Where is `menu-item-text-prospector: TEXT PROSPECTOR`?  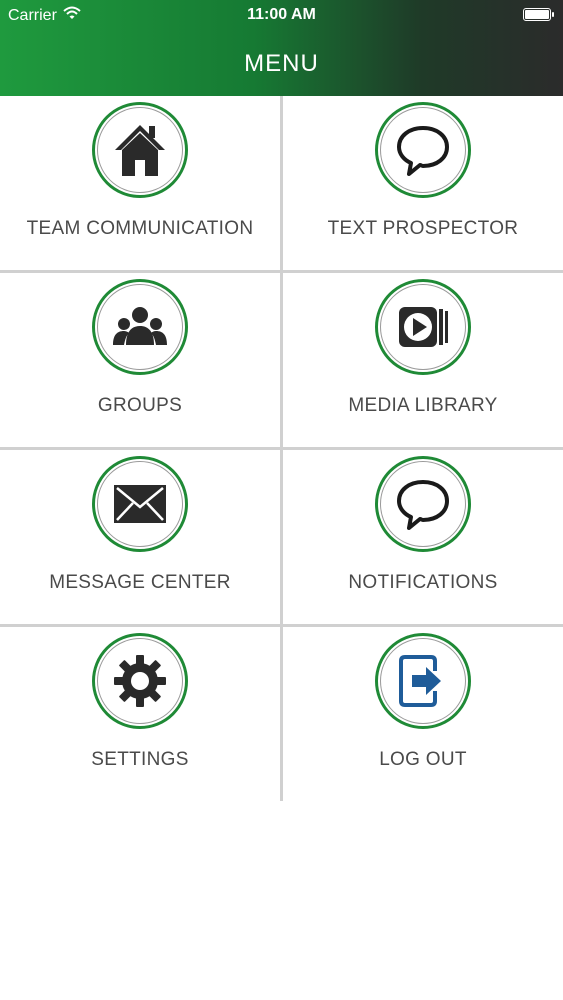 menu-item-text-prospector: TEXT PROSPECTOR is located at coordinates (423, 183).